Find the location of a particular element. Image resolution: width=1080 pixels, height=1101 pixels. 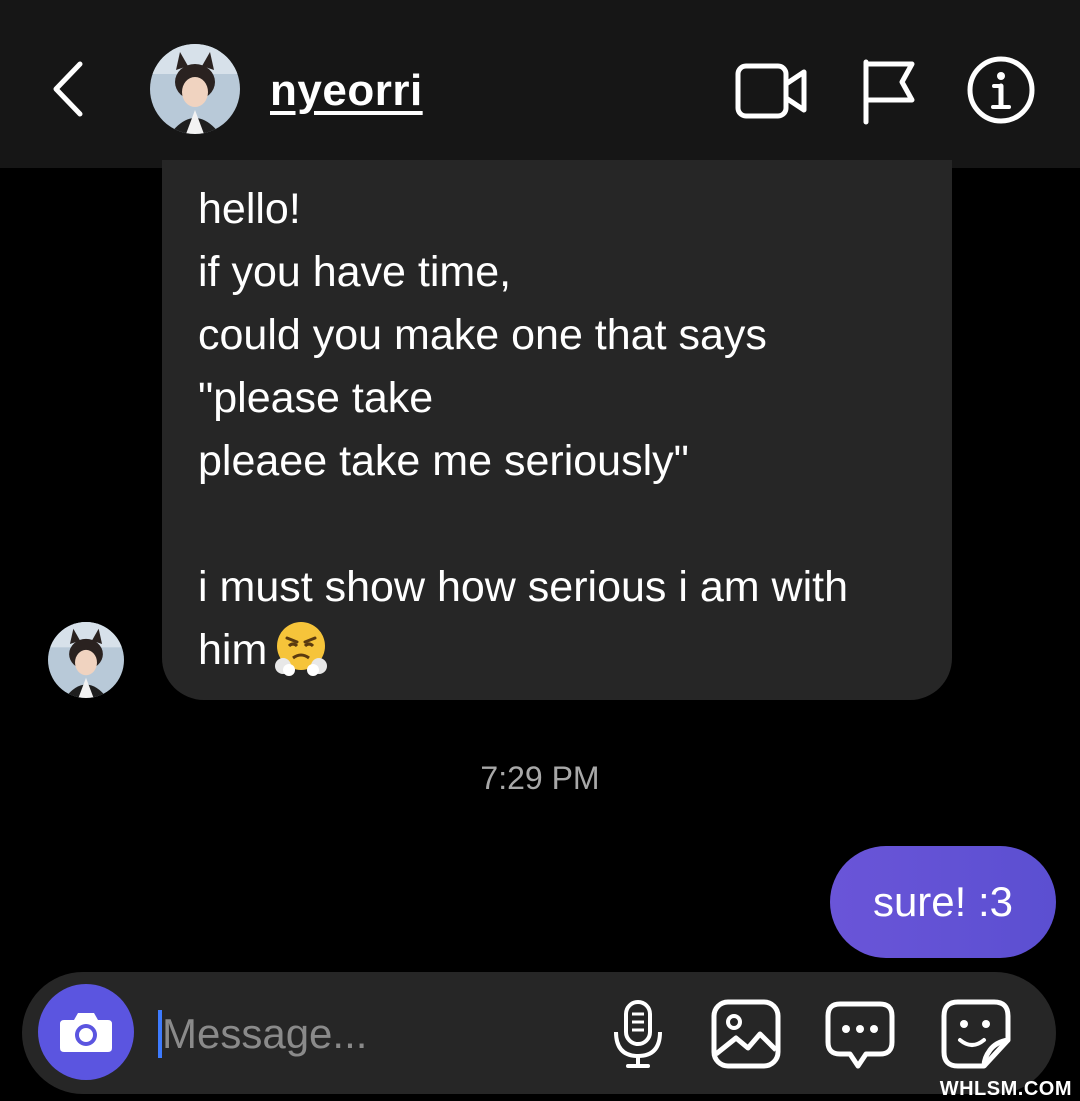

outgoing-message-text: sure! :3 is located at coordinates (943, 901).